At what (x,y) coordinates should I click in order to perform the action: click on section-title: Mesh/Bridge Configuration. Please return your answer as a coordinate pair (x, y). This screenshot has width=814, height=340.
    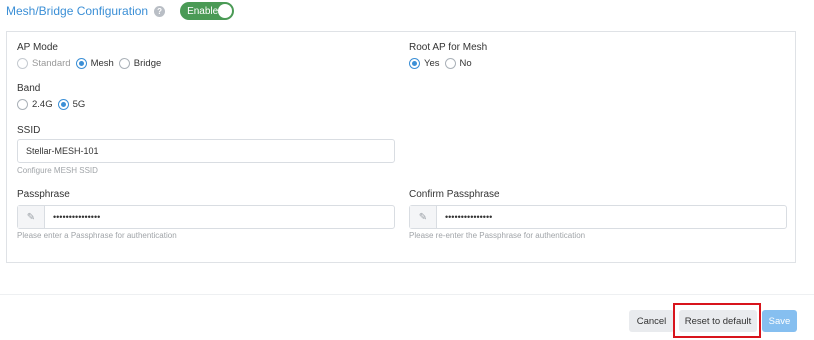
    Looking at the image, I should click on (77, 11).